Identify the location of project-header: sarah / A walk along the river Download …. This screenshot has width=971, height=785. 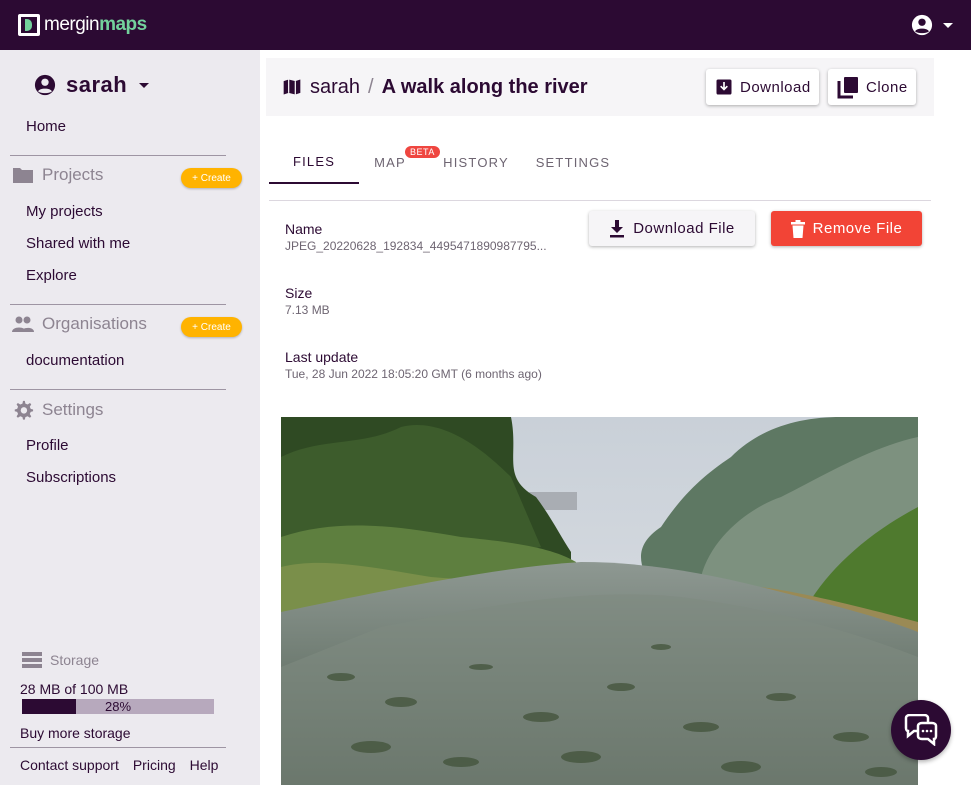
(600, 87).